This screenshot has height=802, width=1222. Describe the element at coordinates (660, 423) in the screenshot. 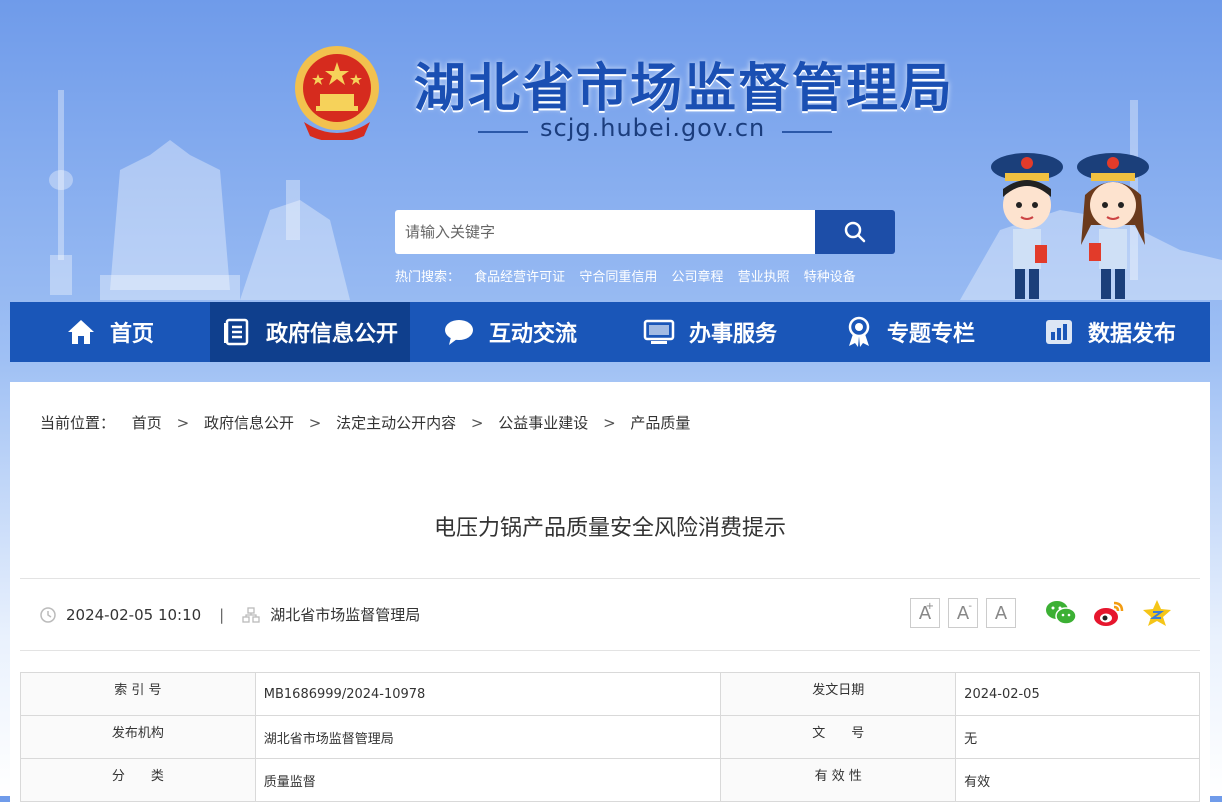

I see `breadcrumb-item: 产品质量` at that location.